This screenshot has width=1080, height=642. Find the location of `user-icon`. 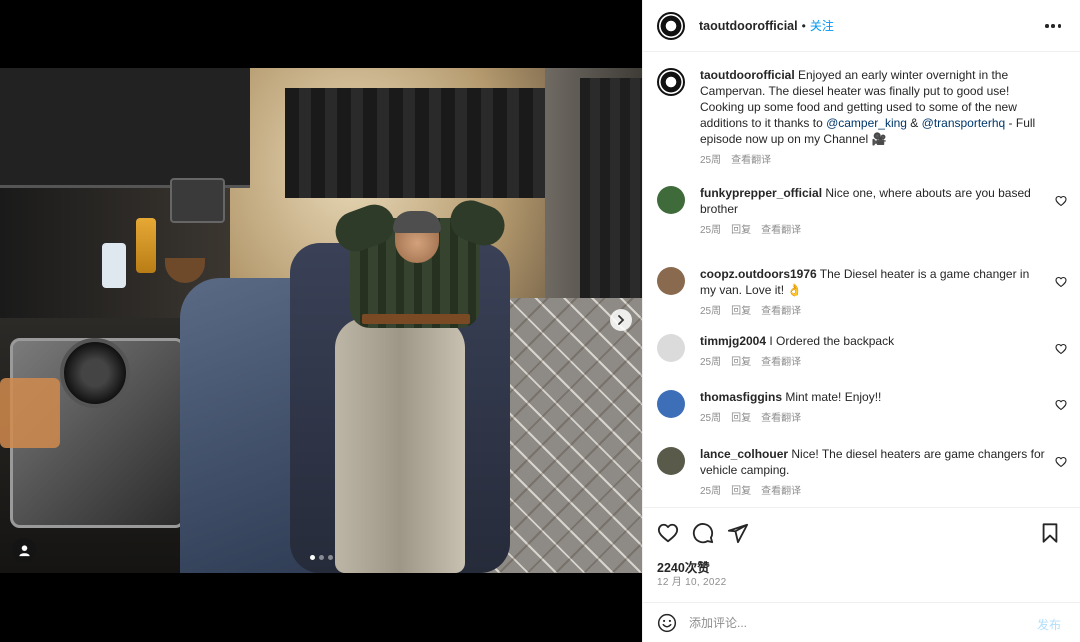

user-icon is located at coordinates (24, 550).